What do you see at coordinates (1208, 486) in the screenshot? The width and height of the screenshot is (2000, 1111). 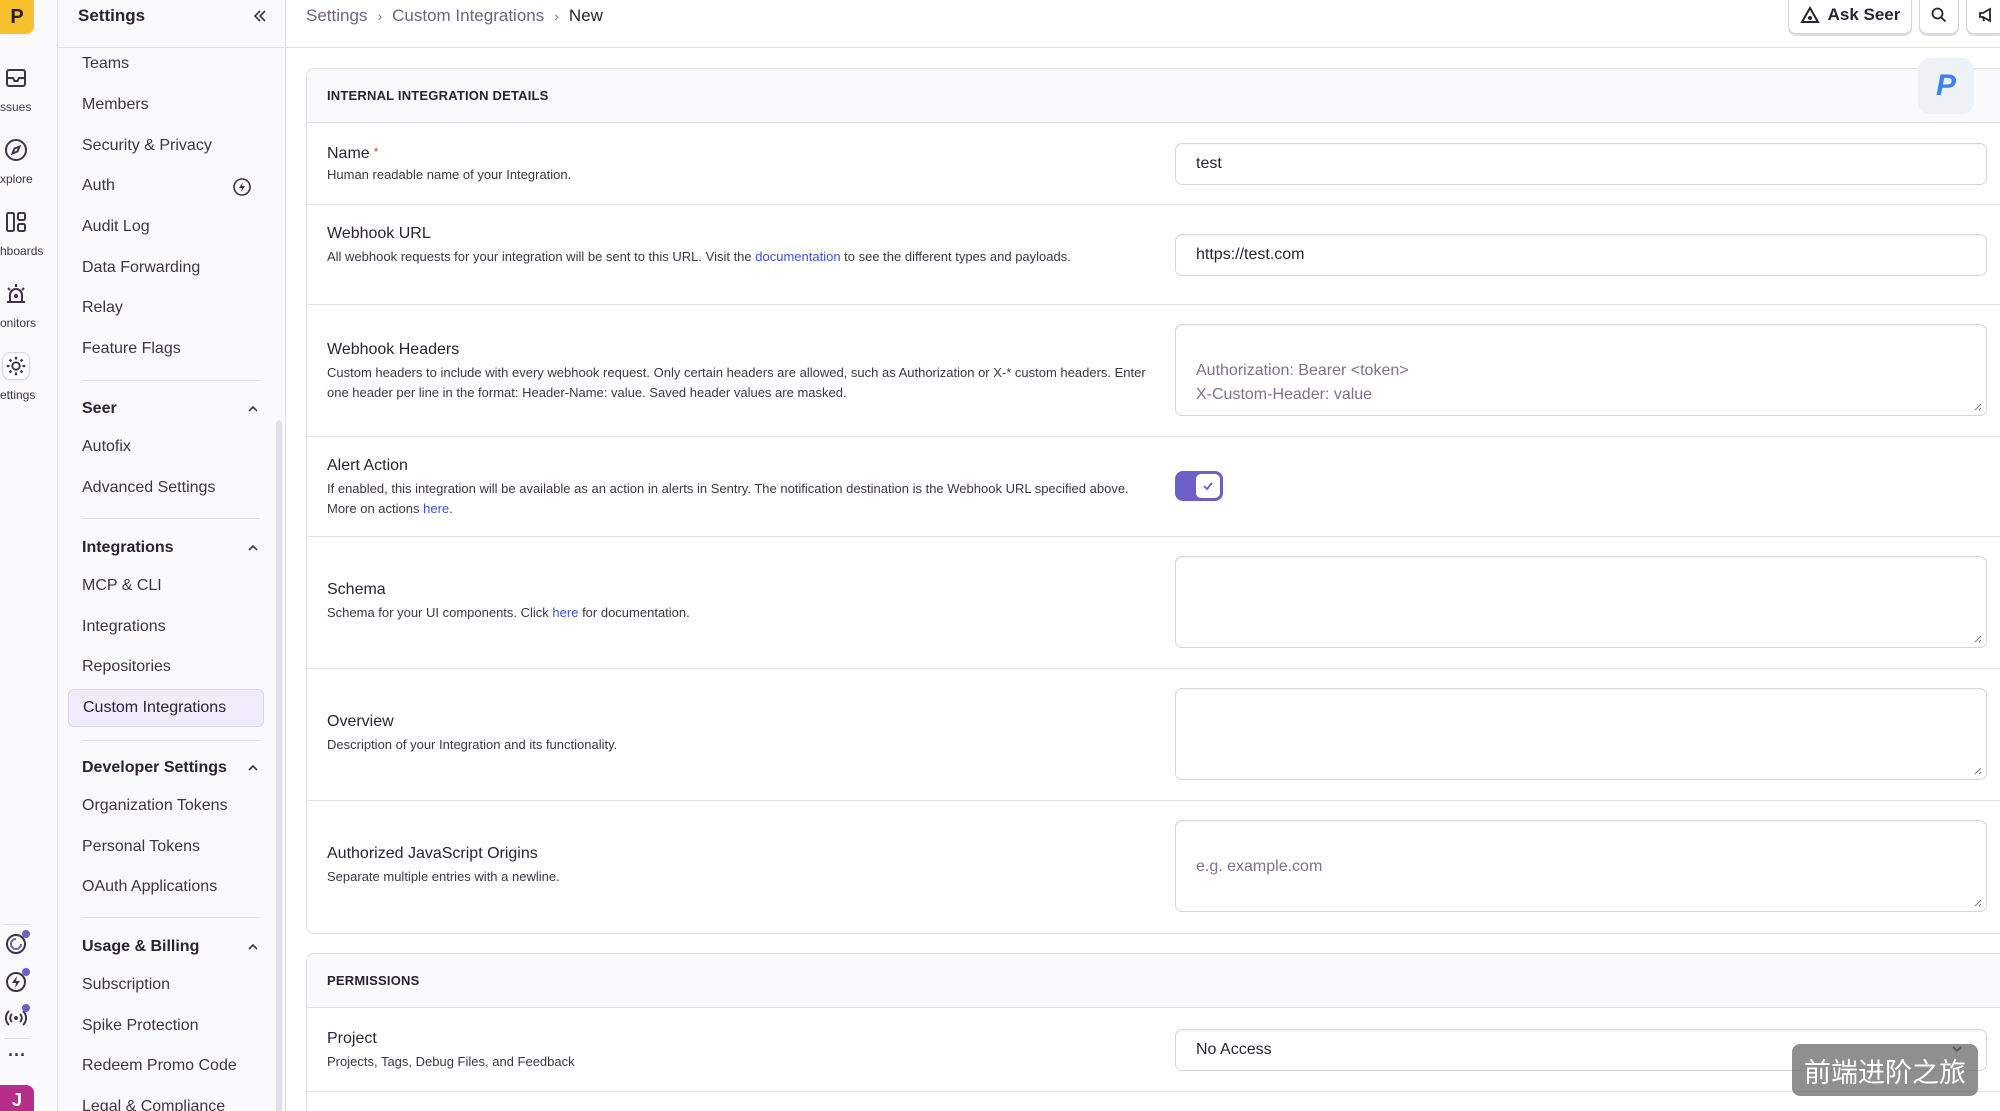 I see `checkmark-icon` at bounding box center [1208, 486].